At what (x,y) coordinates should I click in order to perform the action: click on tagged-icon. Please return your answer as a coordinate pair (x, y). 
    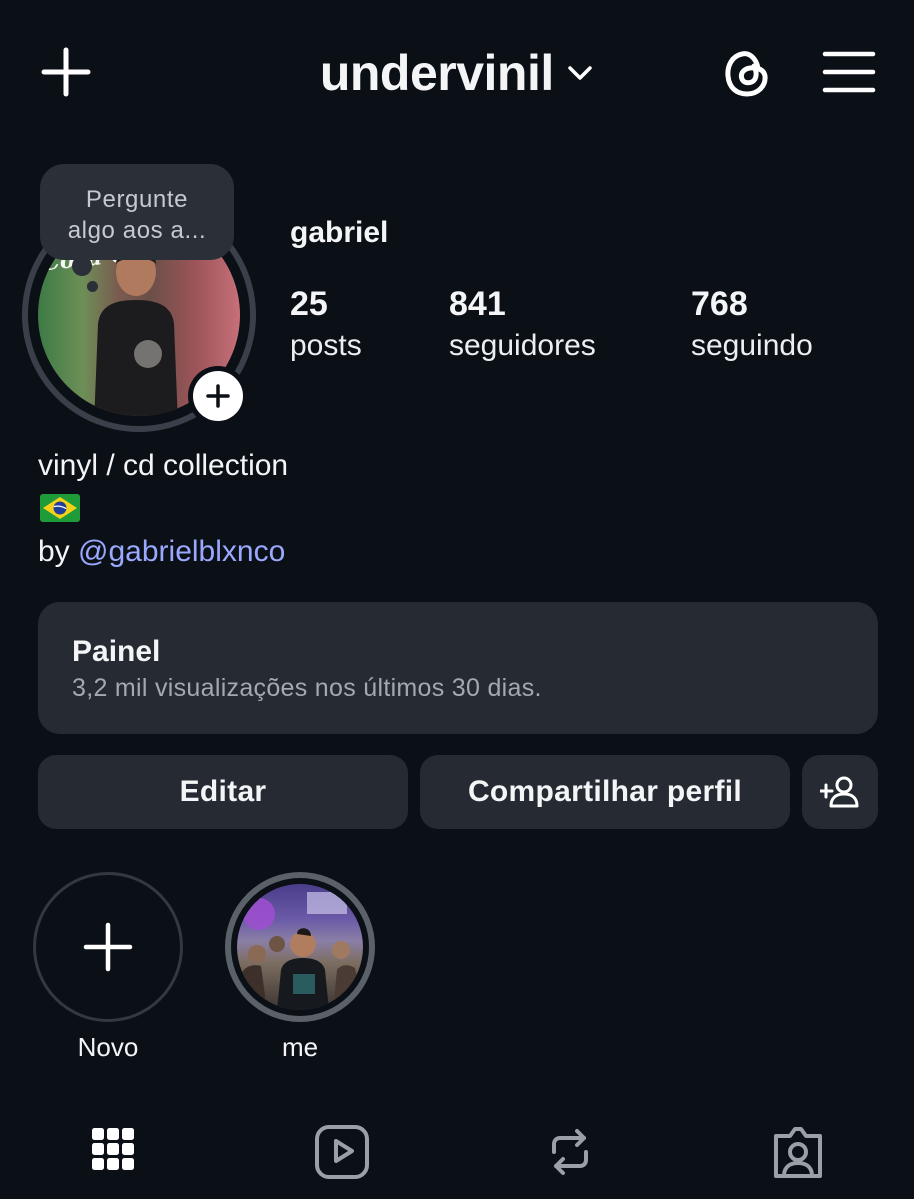
    Looking at the image, I should click on (798, 1152).